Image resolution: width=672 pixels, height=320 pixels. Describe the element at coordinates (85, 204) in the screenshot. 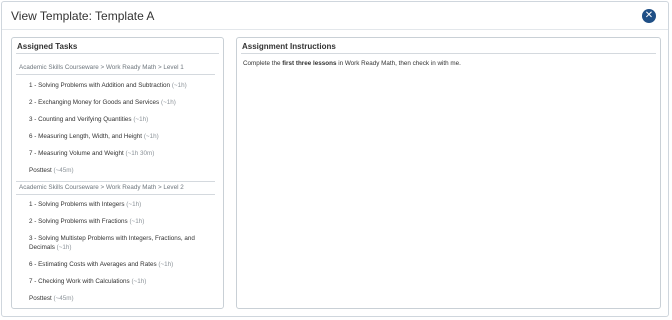

I see `task-item: 1 - Solving Problems with Integers (~1h)` at that location.